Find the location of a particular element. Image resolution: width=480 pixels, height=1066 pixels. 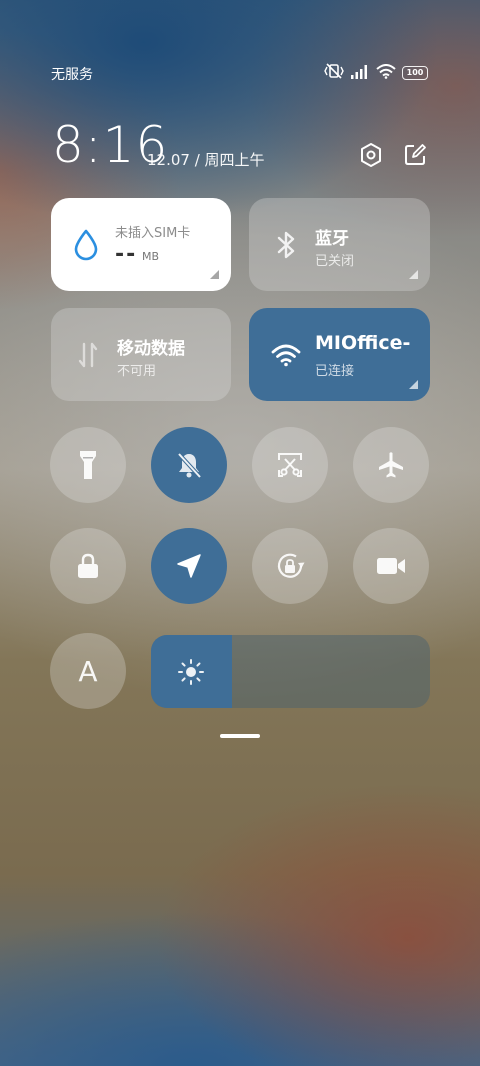

sim-status-label: 未插入SIM卡 is located at coordinates (153, 233).